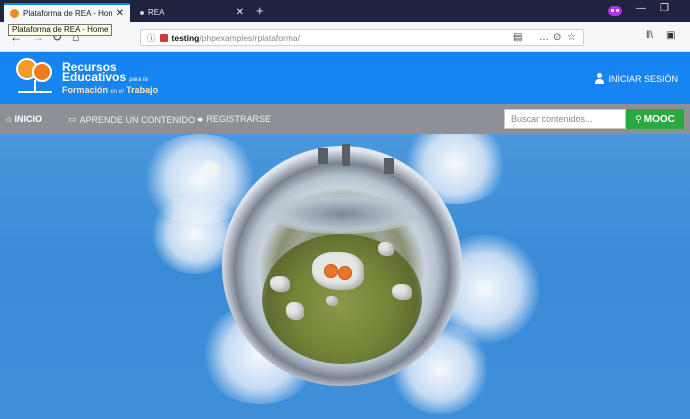  What do you see at coordinates (343, 214) in the screenshot?
I see `pond` at bounding box center [343, 214].